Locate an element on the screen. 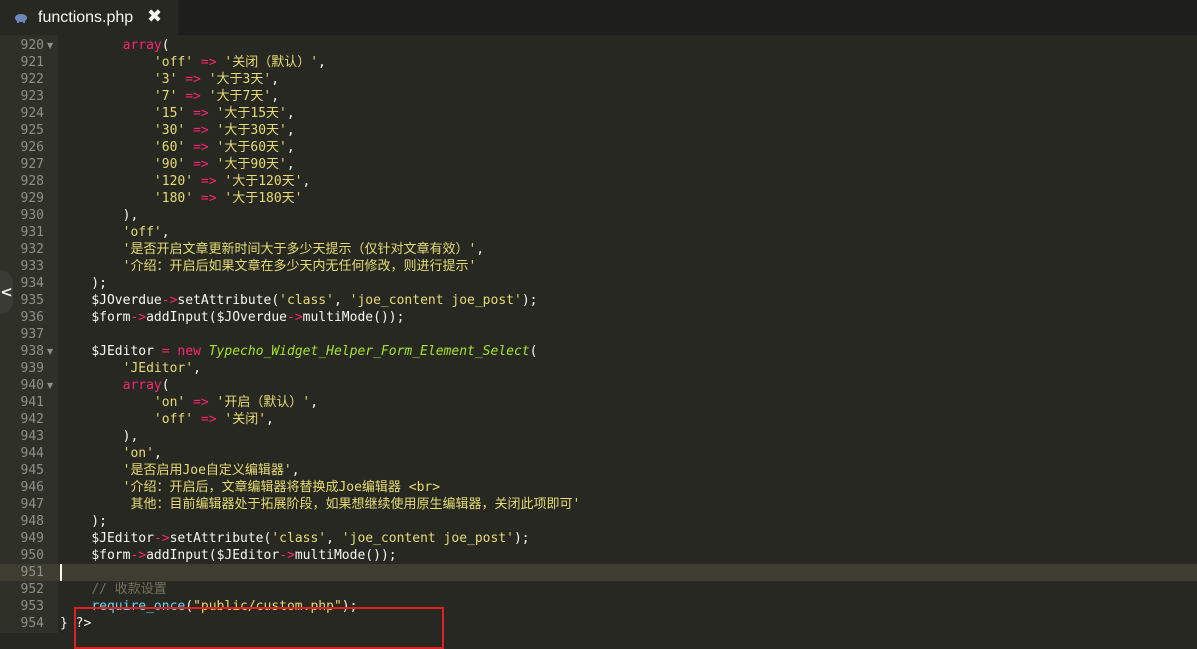 The image size is (1197, 649). code-line: 925 '30' => '大于30天', is located at coordinates (598, 130).